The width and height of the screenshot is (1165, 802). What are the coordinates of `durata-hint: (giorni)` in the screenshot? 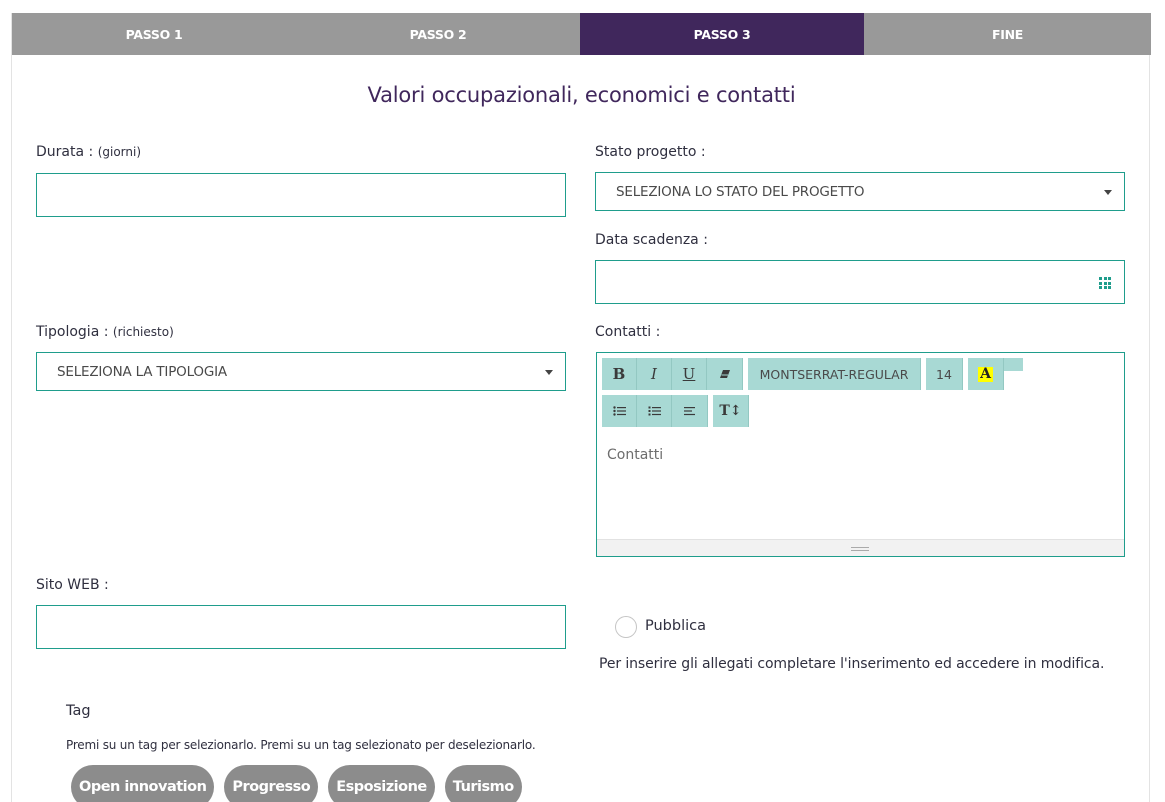 It's located at (119, 152).